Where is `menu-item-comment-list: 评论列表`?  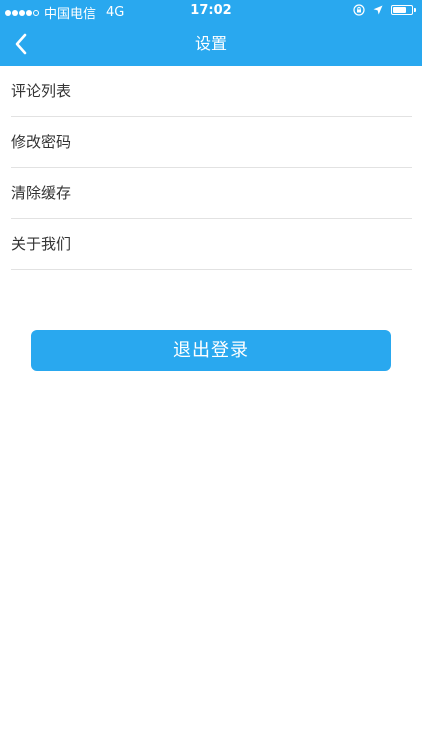 menu-item-comment-list: 评论列表 is located at coordinates (211, 91).